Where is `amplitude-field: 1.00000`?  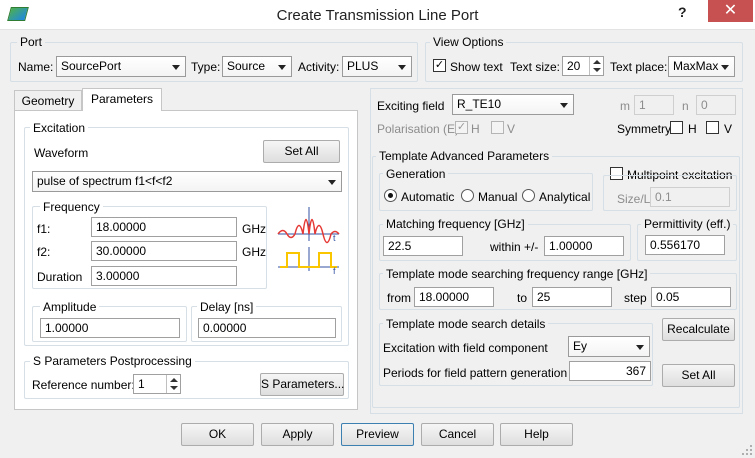
amplitude-field: 1.00000 is located at coordinates (110, 328).